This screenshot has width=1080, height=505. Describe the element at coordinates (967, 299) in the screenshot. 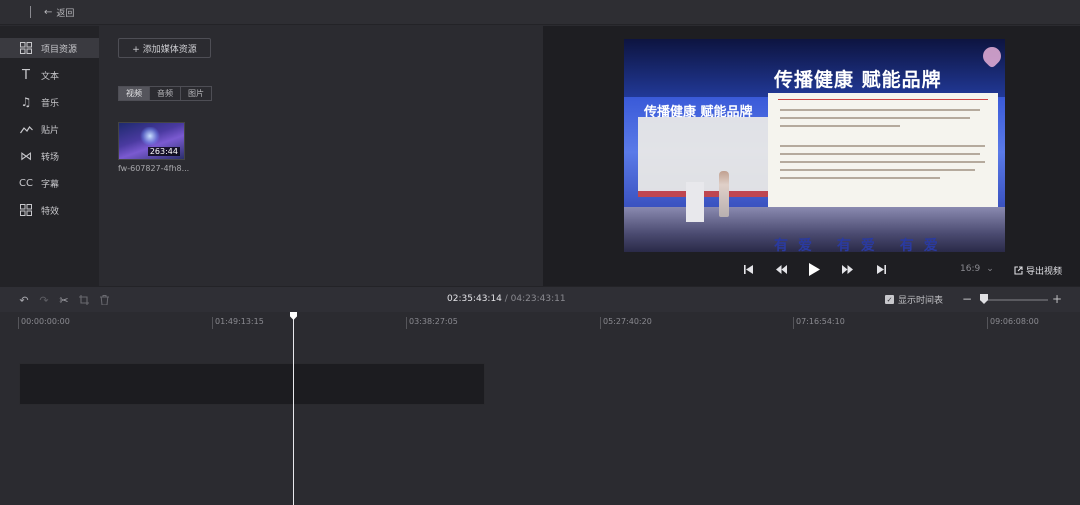

I see `zoom-out-button: −` at that location.